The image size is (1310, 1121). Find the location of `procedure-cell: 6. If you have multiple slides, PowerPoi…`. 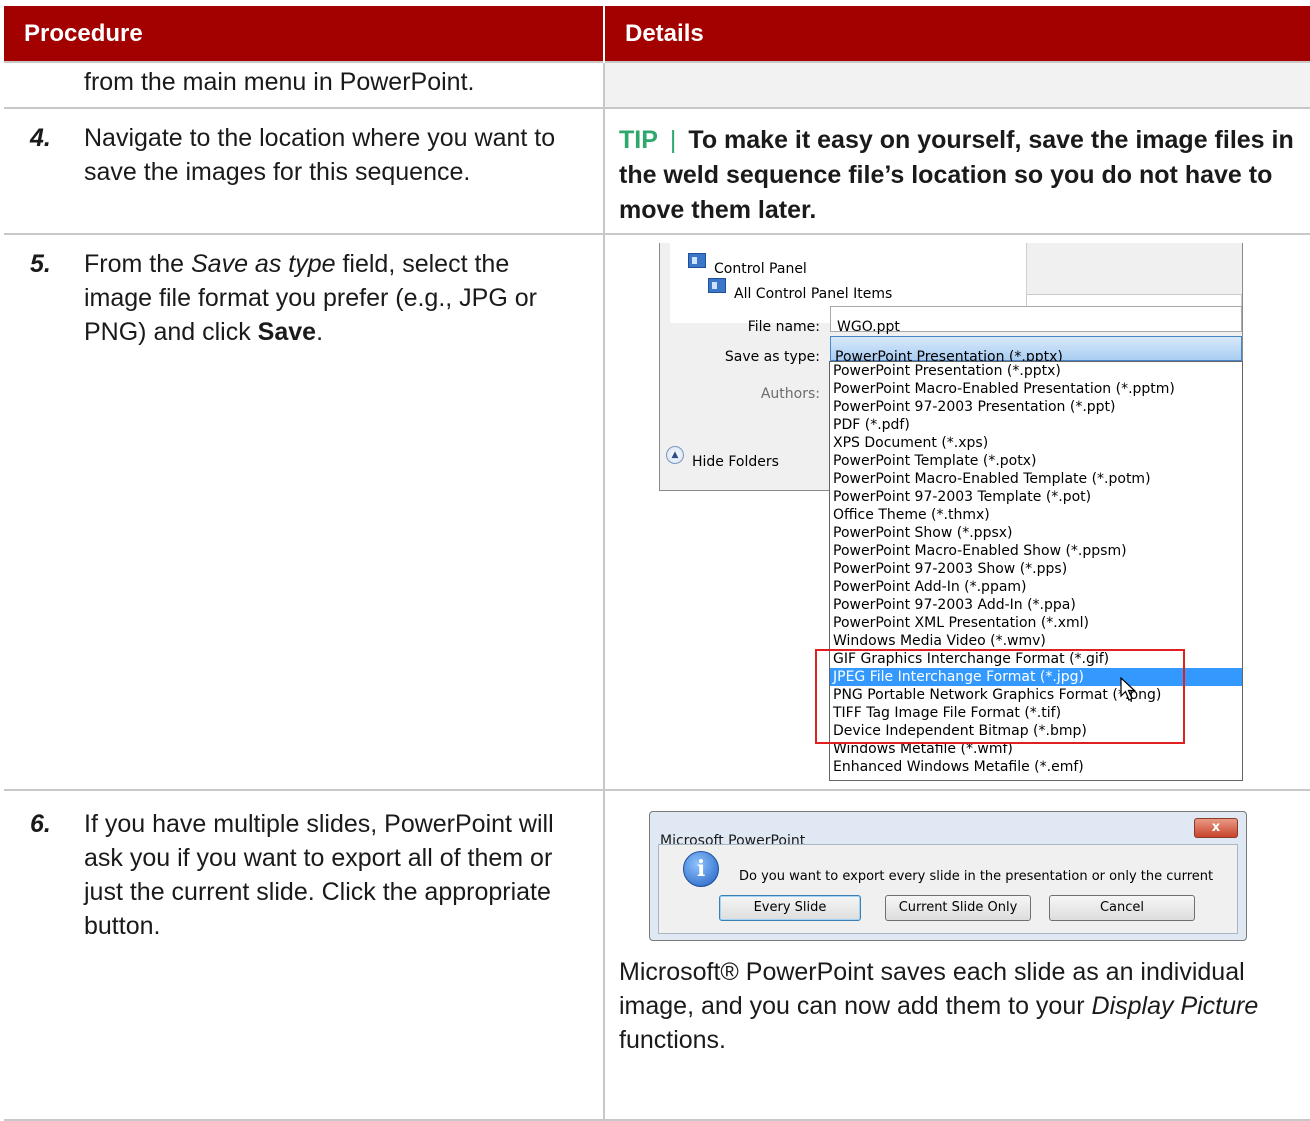

procedure-cell: 6. If you have multiple slides, PowerPoi… is located at coordinates (304, 955).